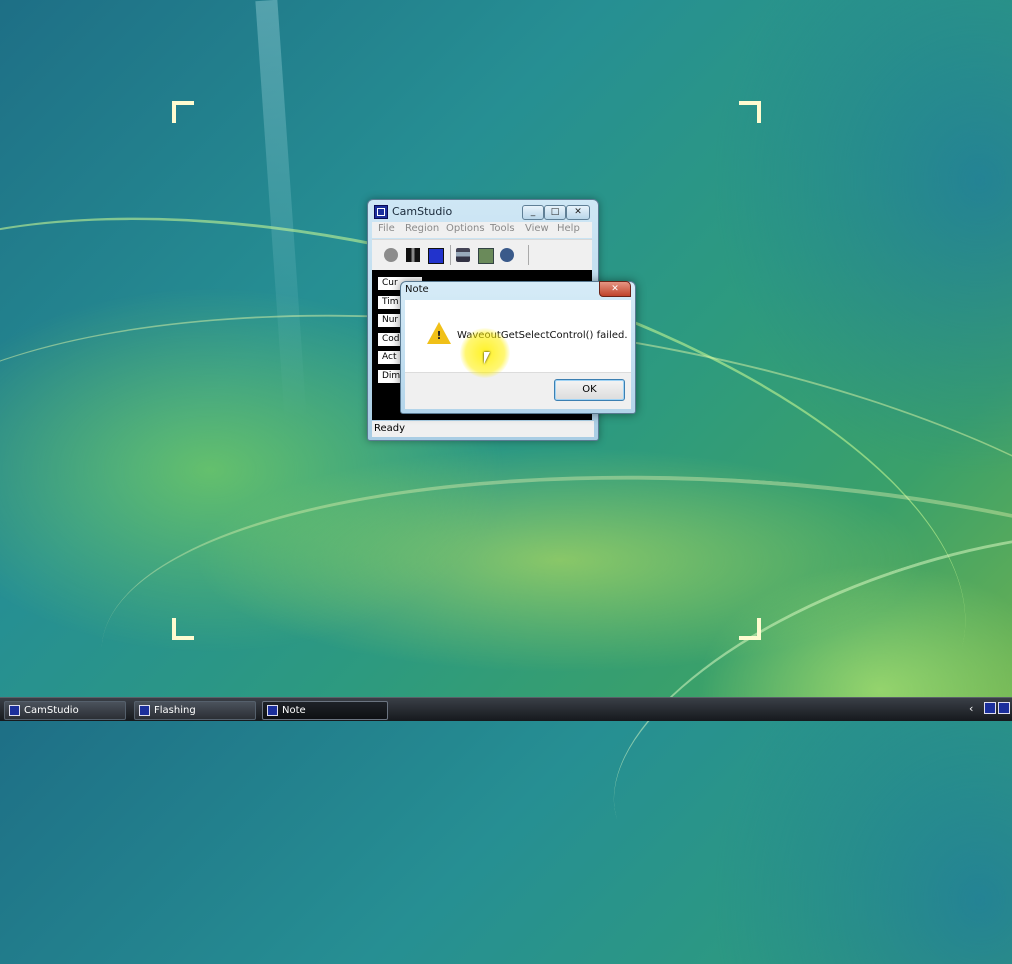 The width and height of the screenshot is (1012, 964). What do you see at coordinates (417, 289) in the screenshot?
I see `dialog-title: Note` at bounding box center [417, 289].